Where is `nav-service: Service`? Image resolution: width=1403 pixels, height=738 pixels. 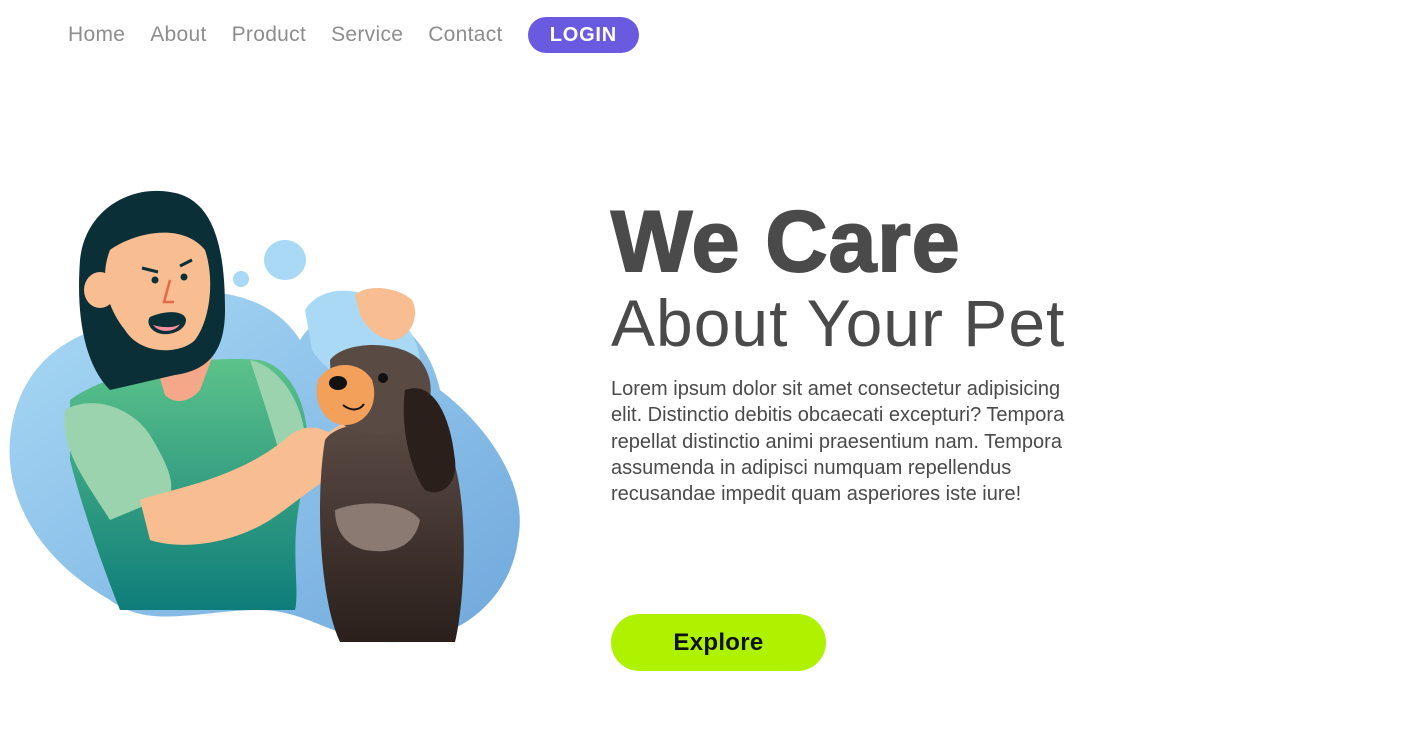 nav-service: Service is located at coordinates (367, 35).